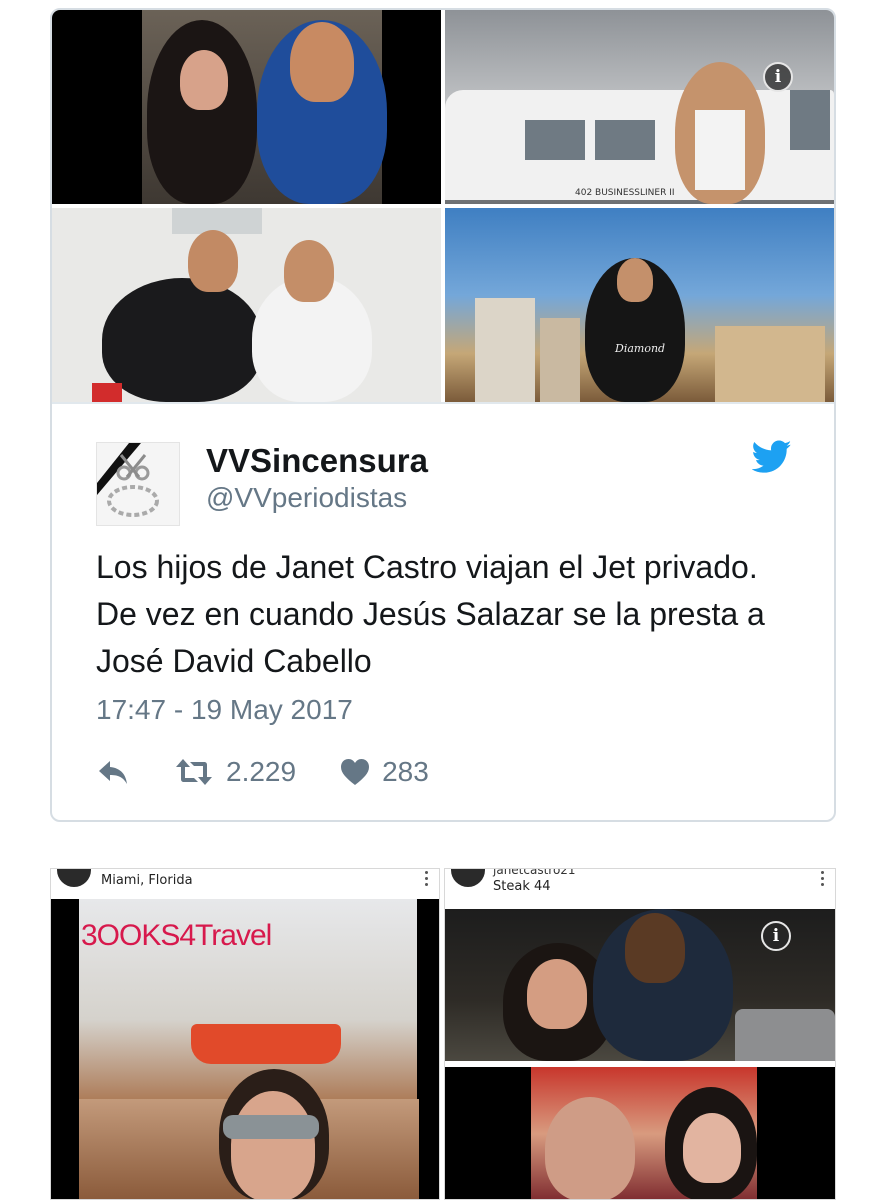  I want to click on tweet-actions: 2.229 283, so click(262, 772).